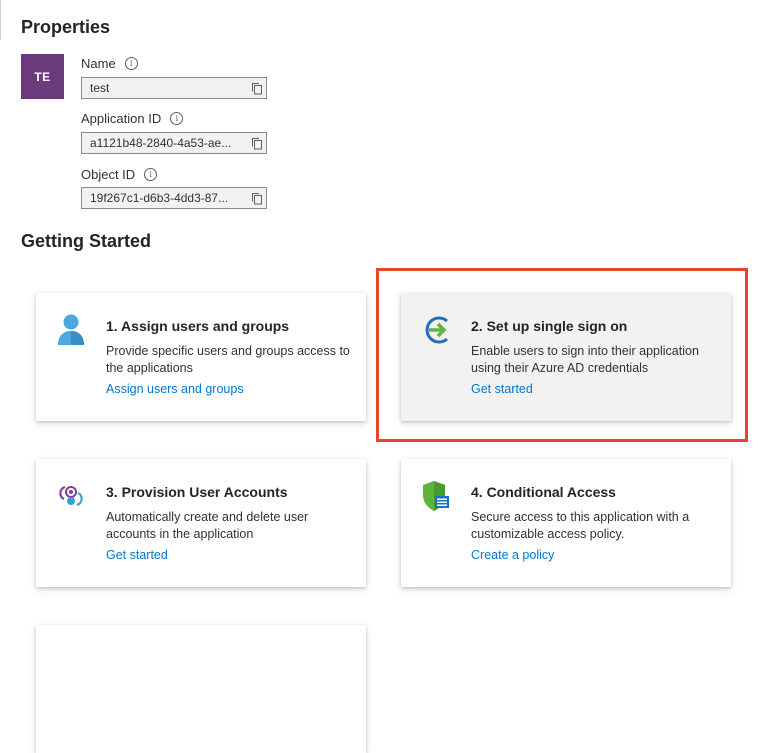 The height and width of the screenshot is (753, 760). Describe the element at coordinates (71, 496) in the screenshot. I see `provisioning-icon` at that location.